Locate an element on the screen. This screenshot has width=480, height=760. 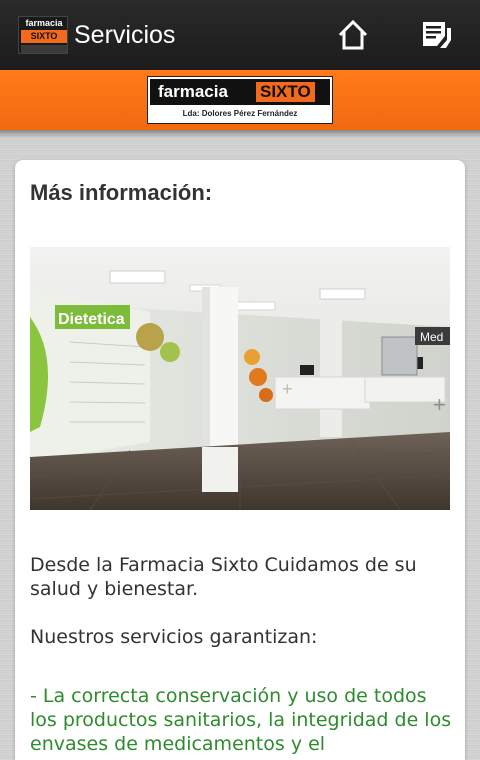
list-menu-icon is located at coordinates (437, 35).